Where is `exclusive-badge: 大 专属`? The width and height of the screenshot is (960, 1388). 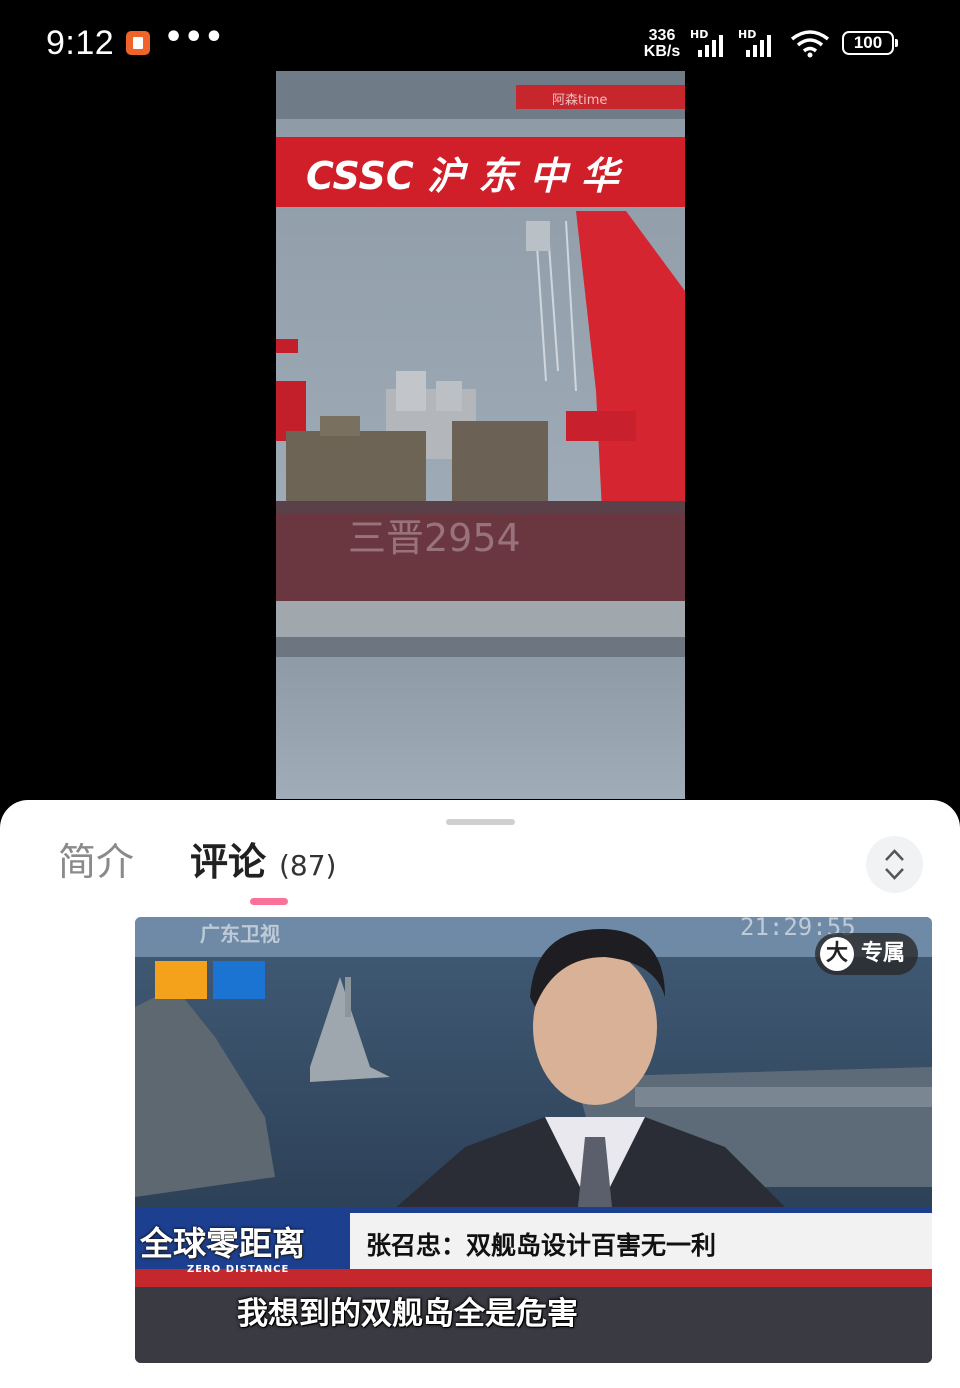 exclusive-badge: 大 专属 is located at coordinates (866, 954).